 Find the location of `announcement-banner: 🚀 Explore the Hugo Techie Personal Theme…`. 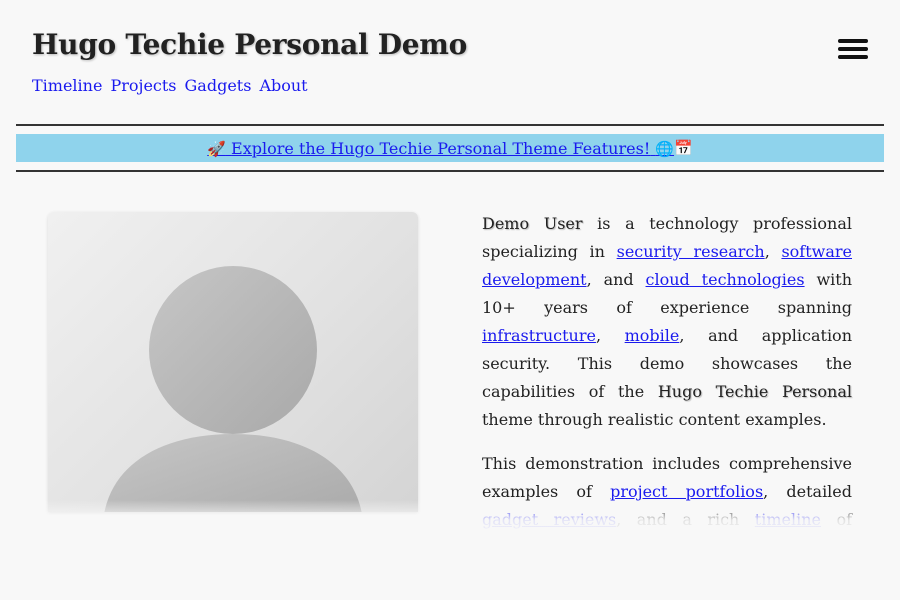

announcement-banner: 🚀 Explore the Hugo Techie Personal Theme… is located at coordinates (450, 148).